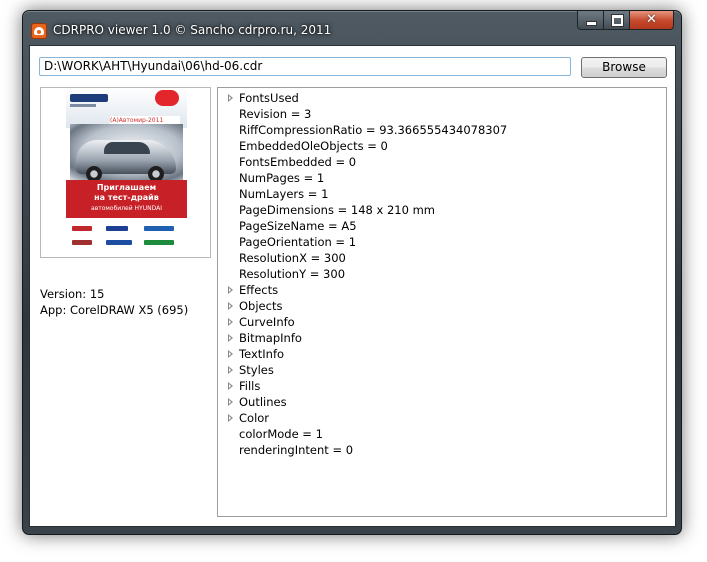 This screenshot has width=707, height=562. What do you see at coordinates (442, 194) in the screenshot?
I see `tree-item: NumLayers = 1` at bounding box center [442, 194].